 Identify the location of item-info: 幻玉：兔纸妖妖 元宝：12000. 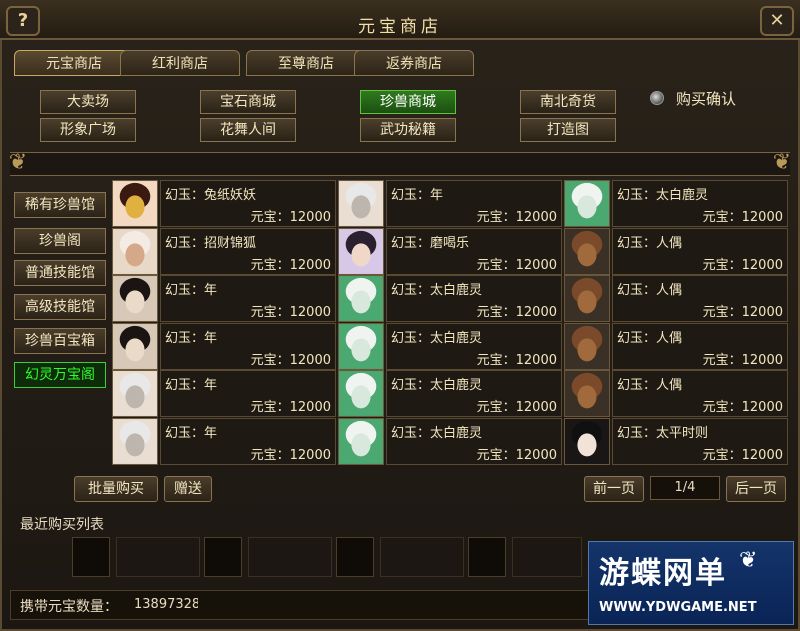
(248, 203).